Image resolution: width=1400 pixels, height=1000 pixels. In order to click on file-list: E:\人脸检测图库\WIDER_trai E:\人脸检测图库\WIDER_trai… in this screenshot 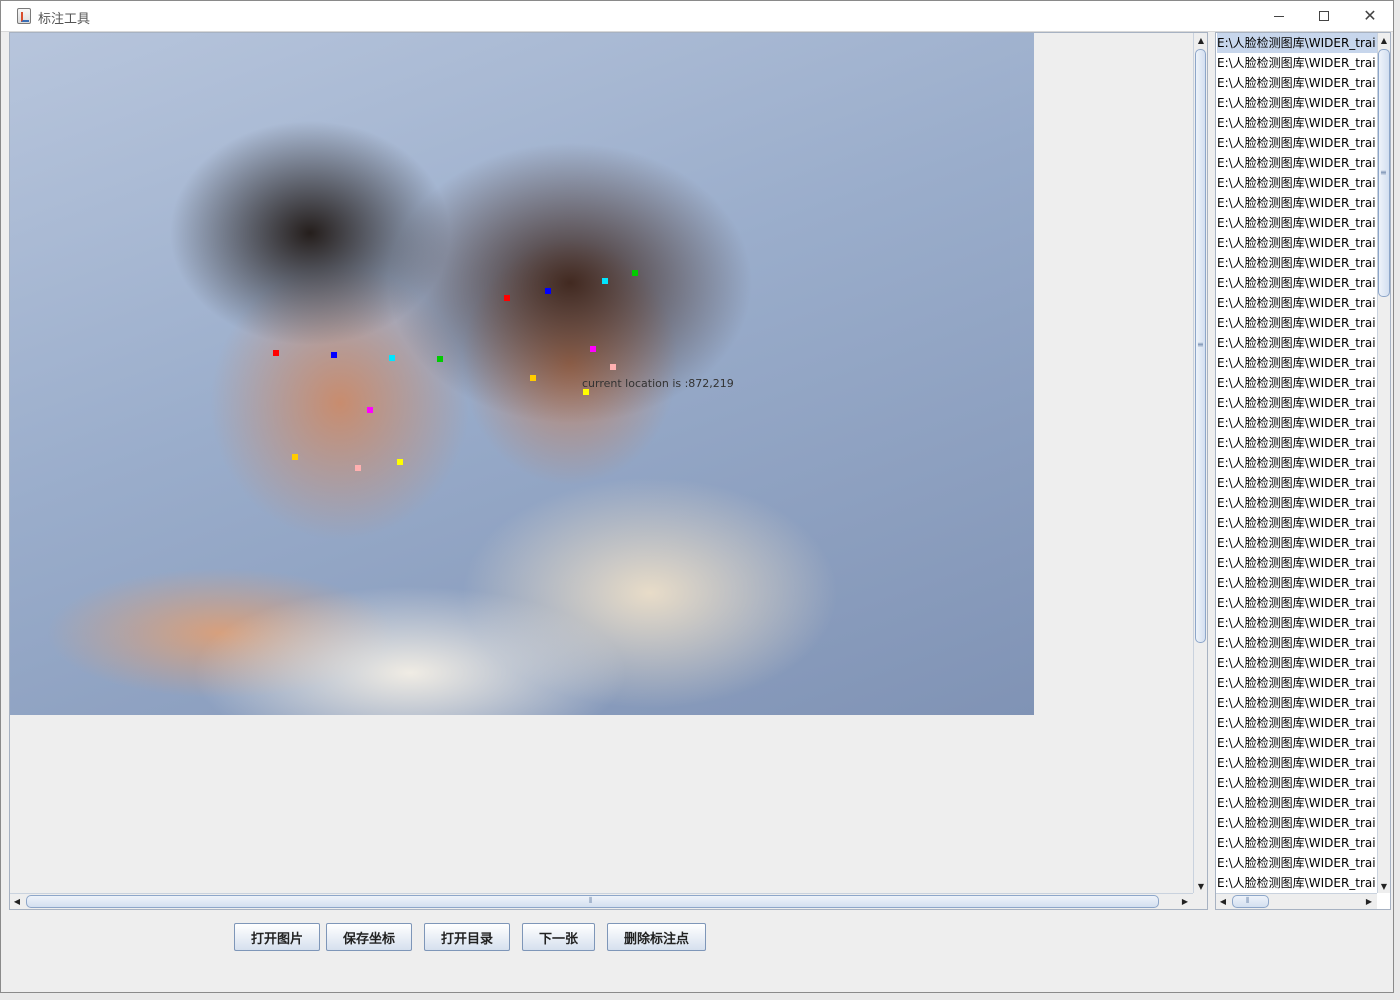, I will do `click(1303, 471)`.